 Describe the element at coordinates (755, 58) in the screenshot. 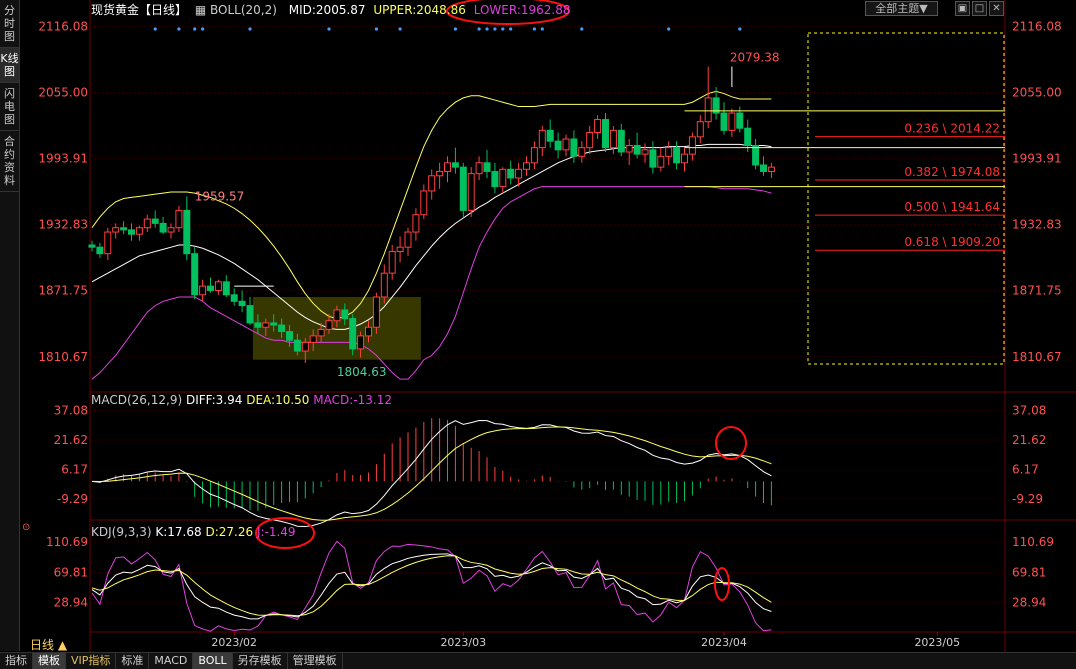

I see `high-label: 2079.38` at that location.